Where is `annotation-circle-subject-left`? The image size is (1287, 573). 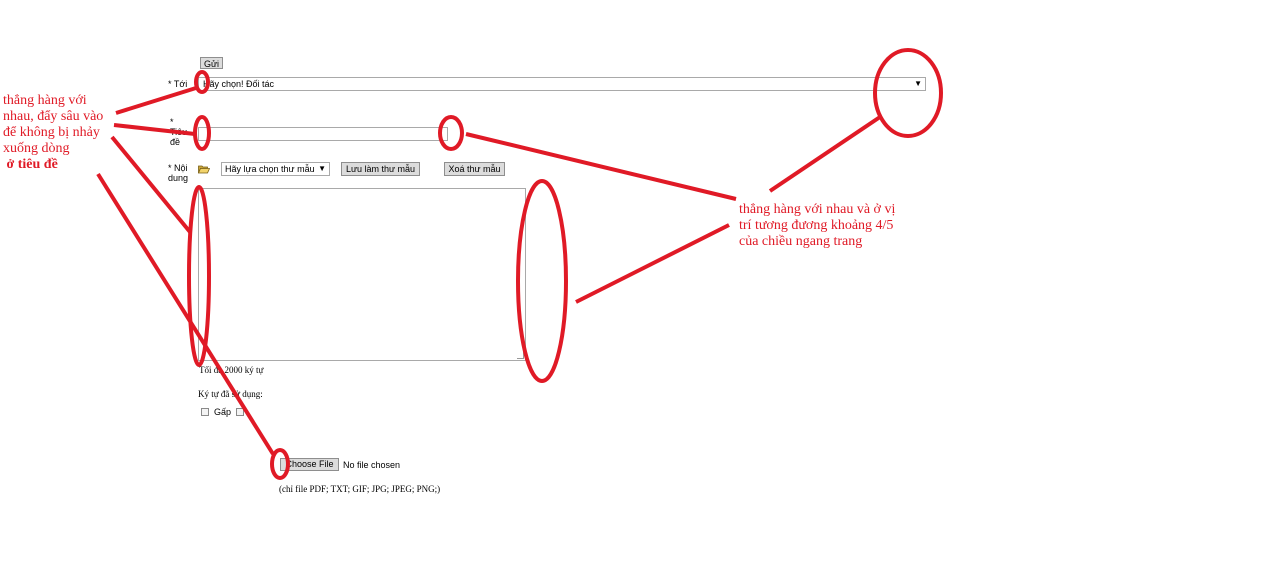
annotation-circle-subject-left is located at coordinates (202, 133).